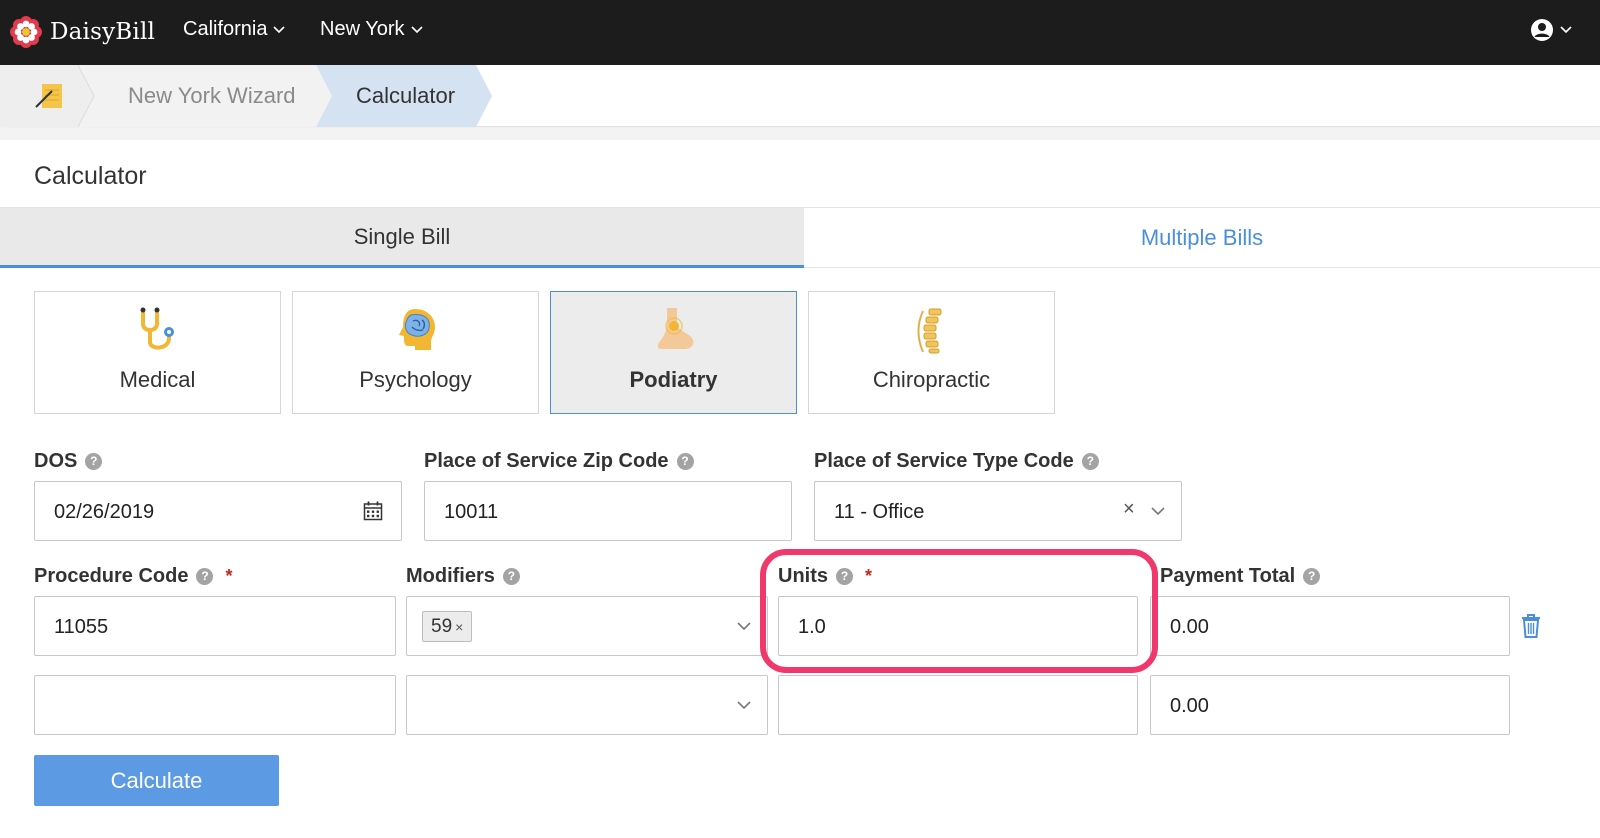  I want to click on payment-total-label: Payment Total ?, so click(1240, 576).